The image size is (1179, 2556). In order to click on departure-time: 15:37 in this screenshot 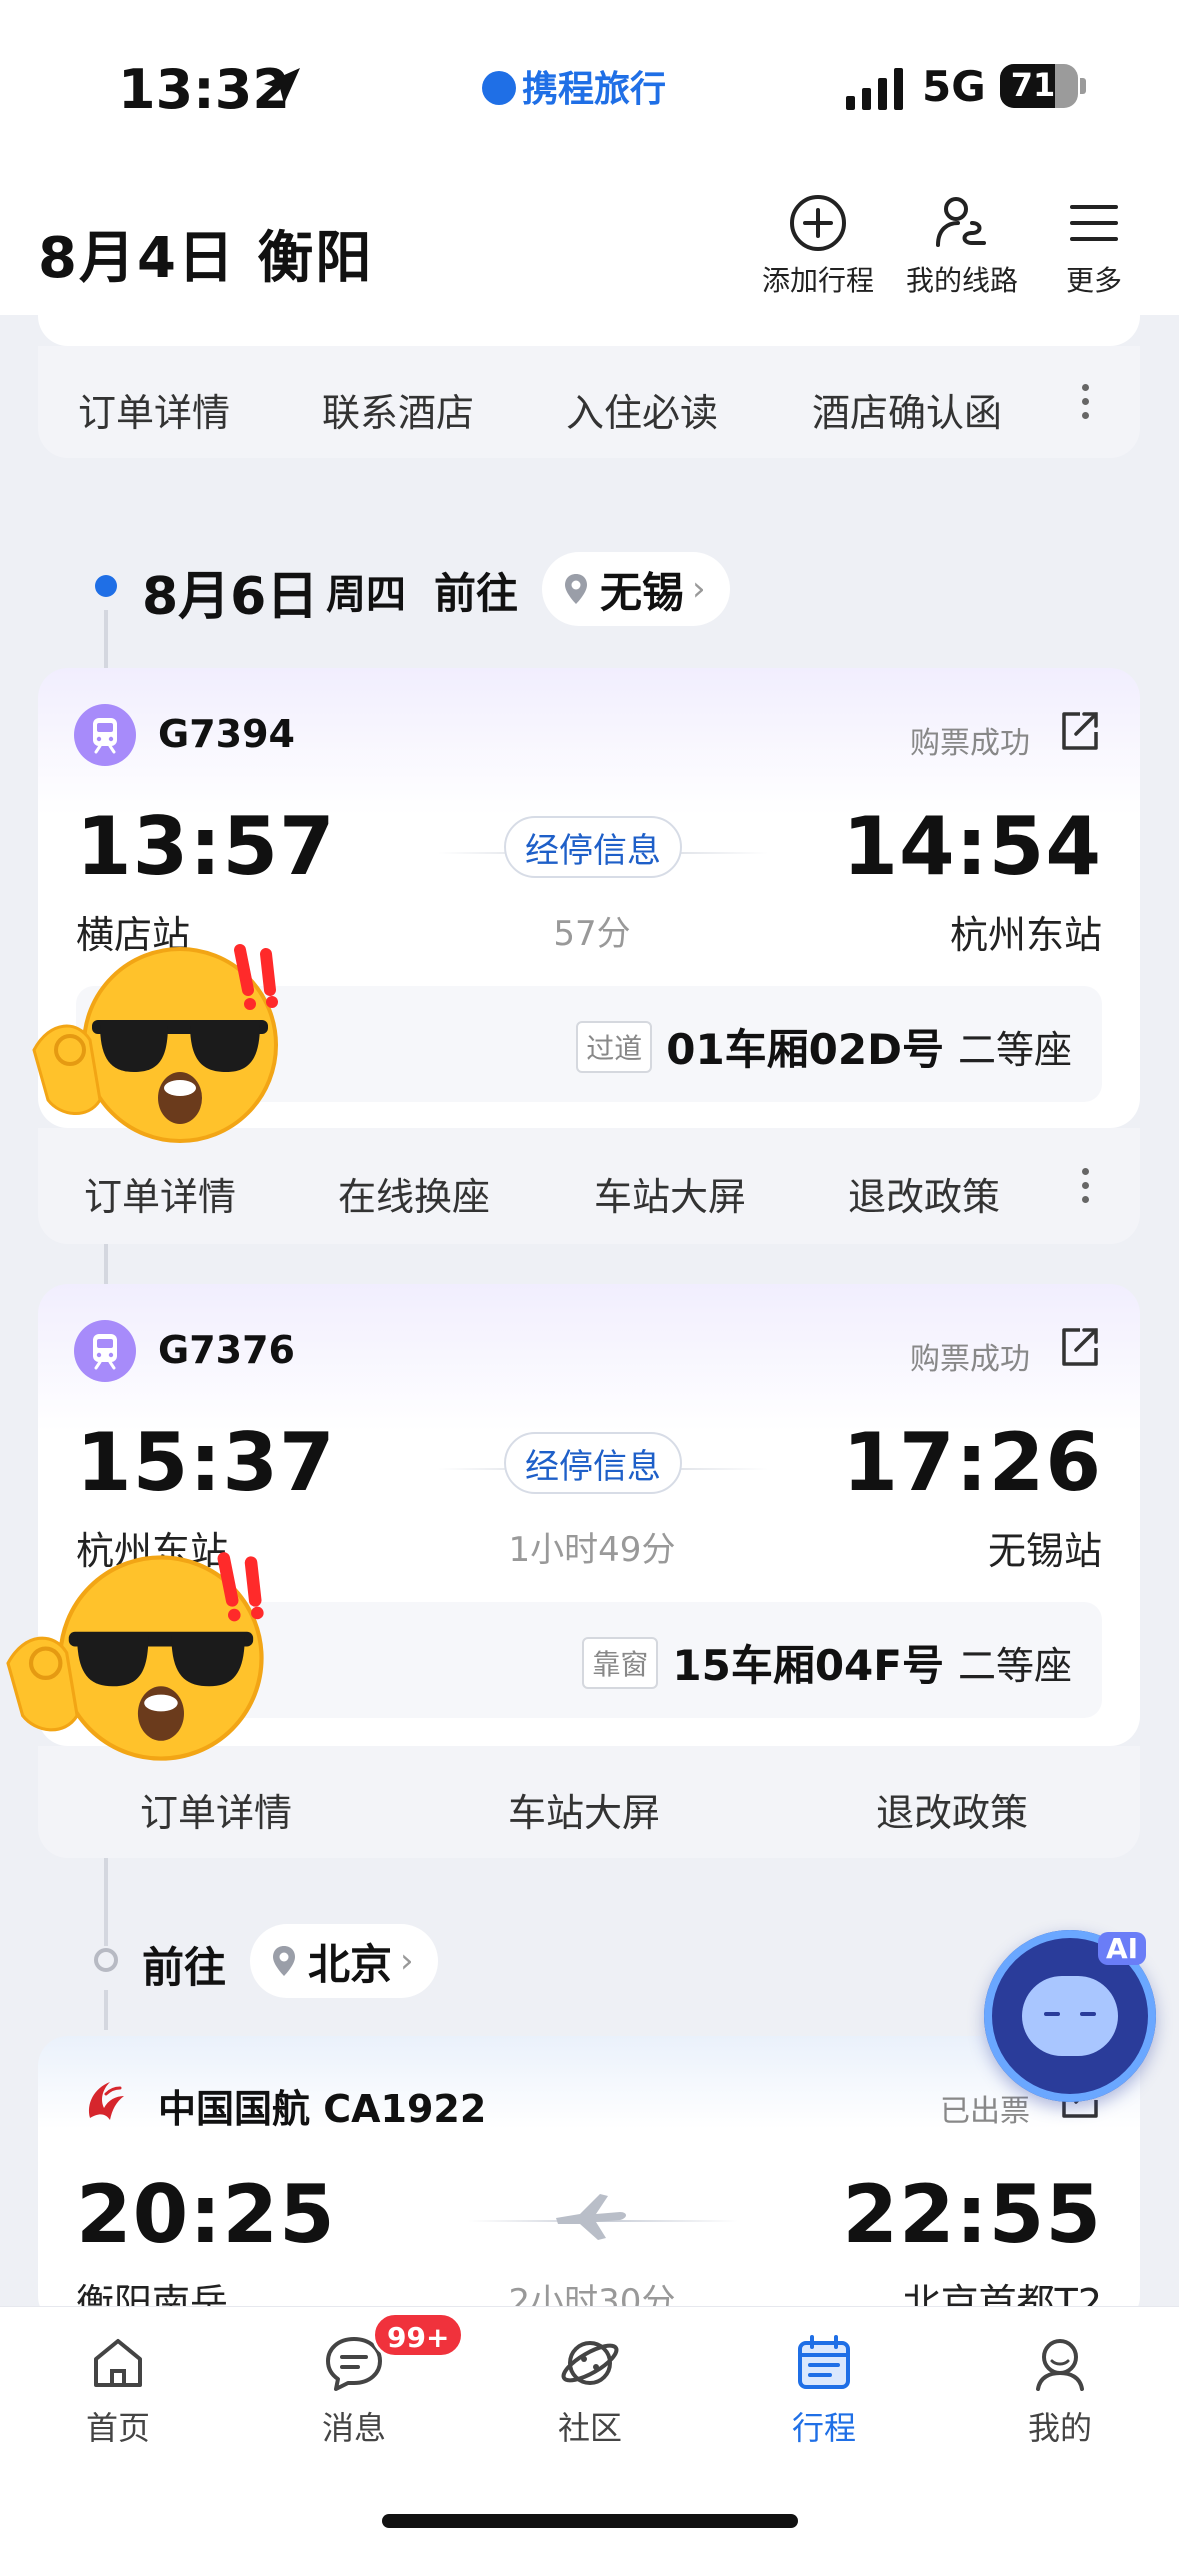, I will do `click(206, 1462)`.